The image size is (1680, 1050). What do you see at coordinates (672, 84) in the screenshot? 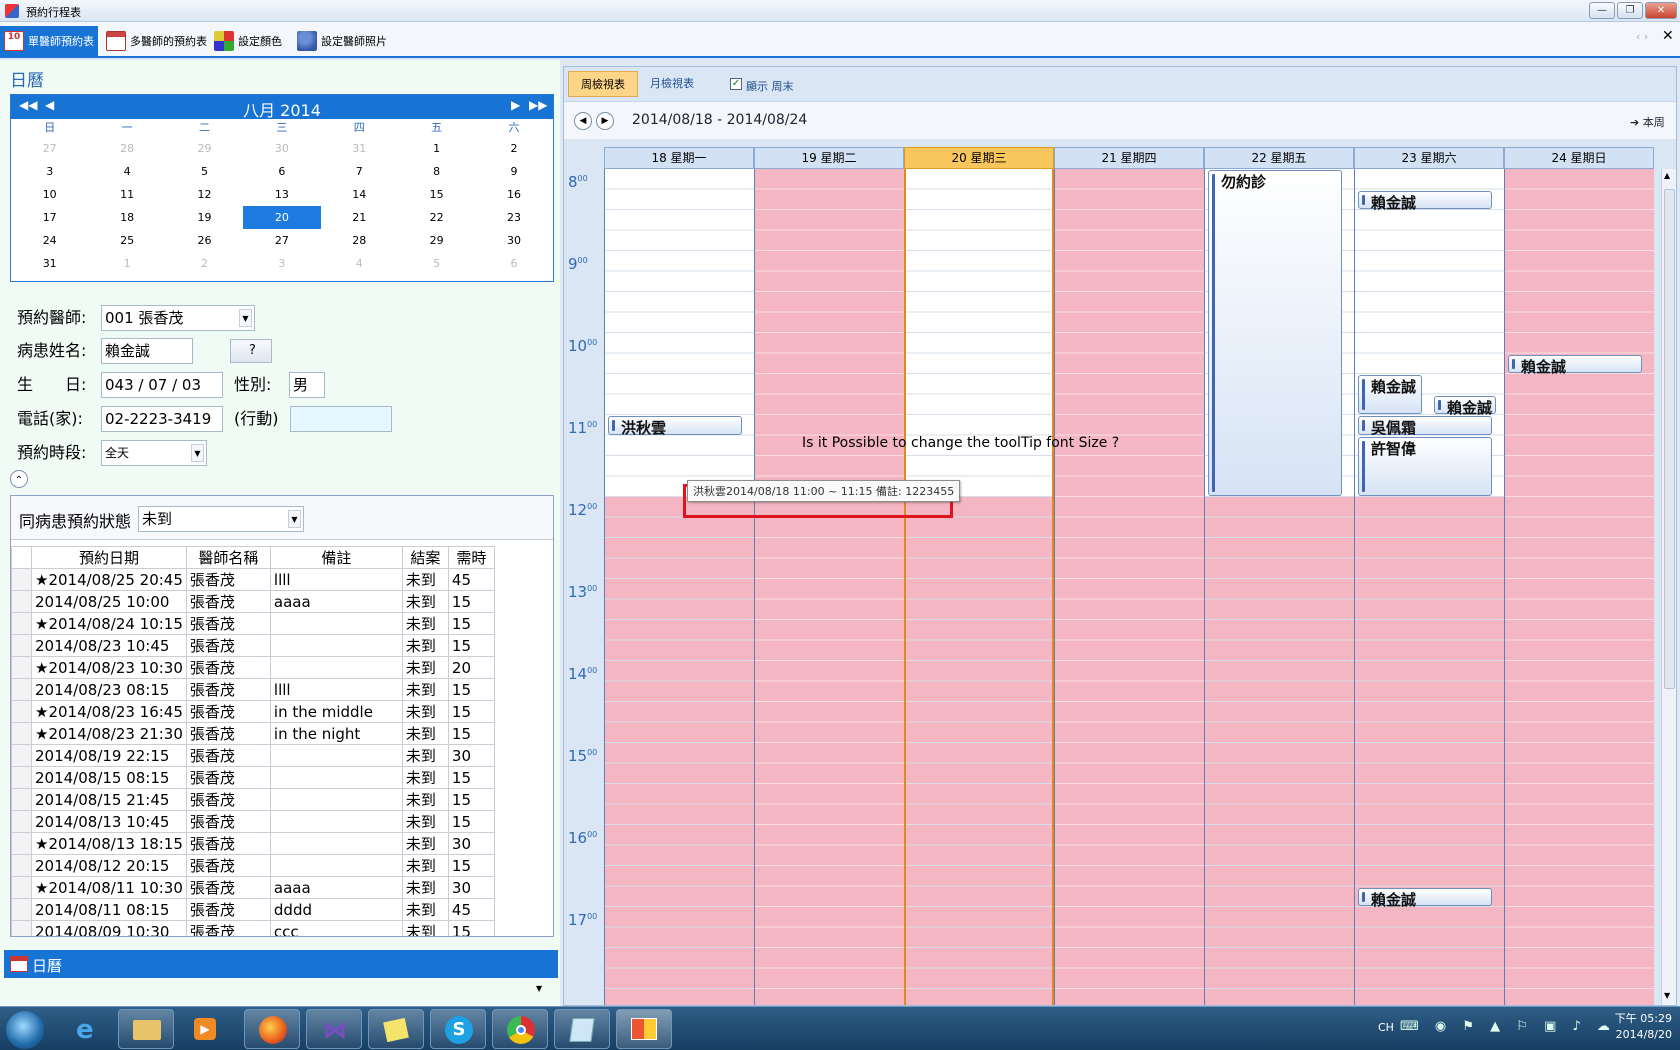
I see `tab-month-view: 月檢視表` at bounding box center [672, 84].